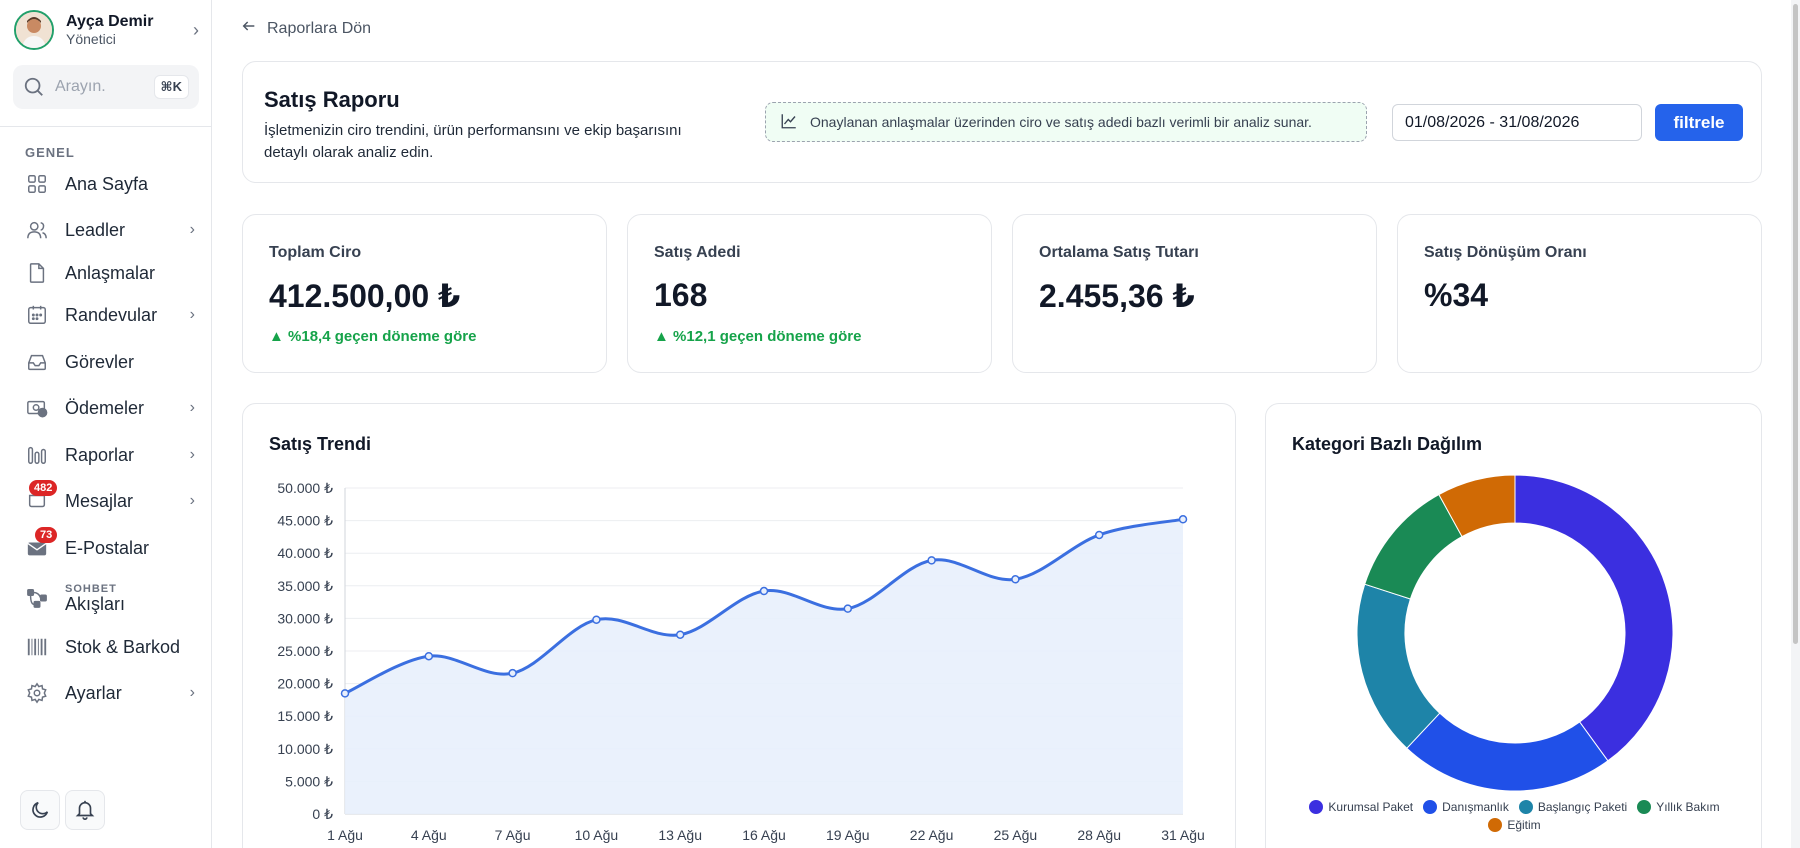  What do you see at coordinates (1688, 807) in the screenshot?
I see `legend-label: Yıllık Bakım` at bounding box center [1688, 807].